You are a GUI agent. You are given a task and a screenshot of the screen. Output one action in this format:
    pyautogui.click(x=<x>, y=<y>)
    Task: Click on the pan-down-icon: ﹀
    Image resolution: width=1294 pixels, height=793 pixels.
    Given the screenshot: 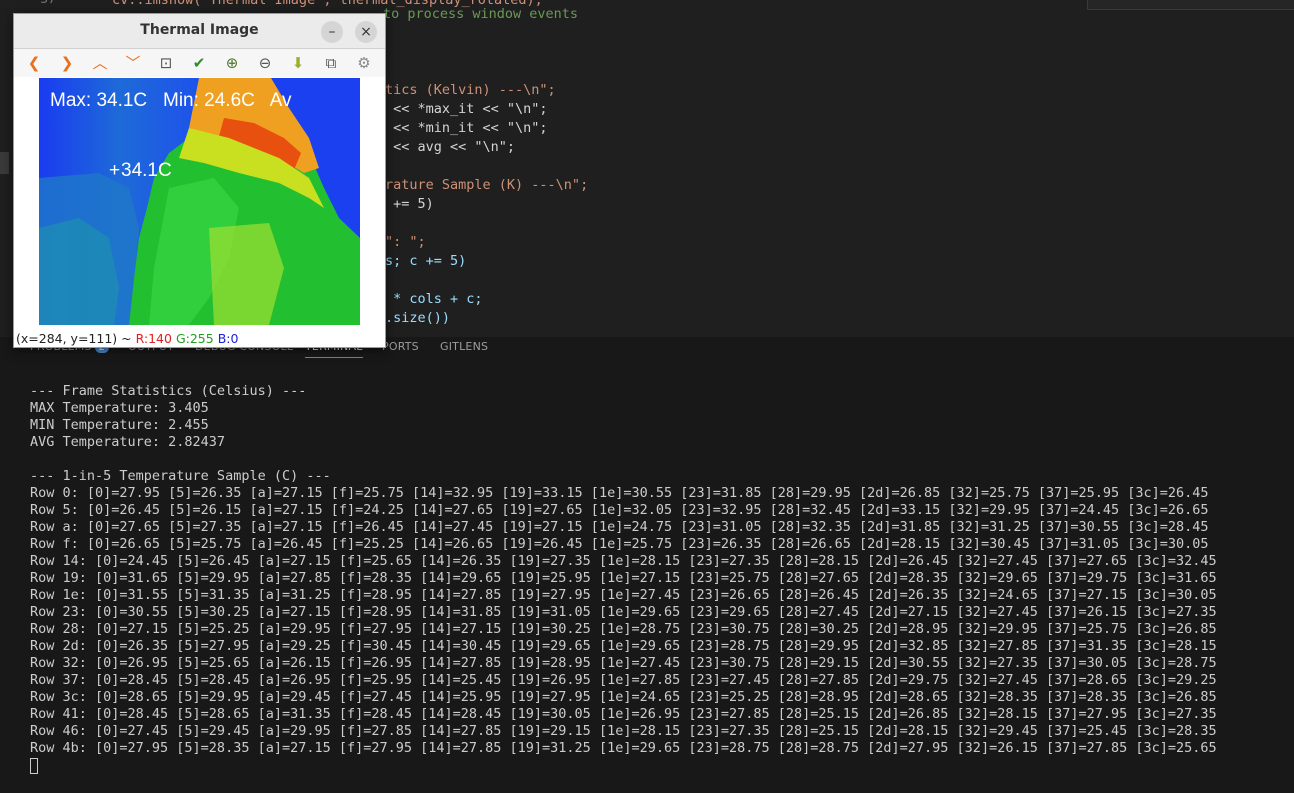 What is the action you would take?
    pyautogui.click(x=133, y=63)
    